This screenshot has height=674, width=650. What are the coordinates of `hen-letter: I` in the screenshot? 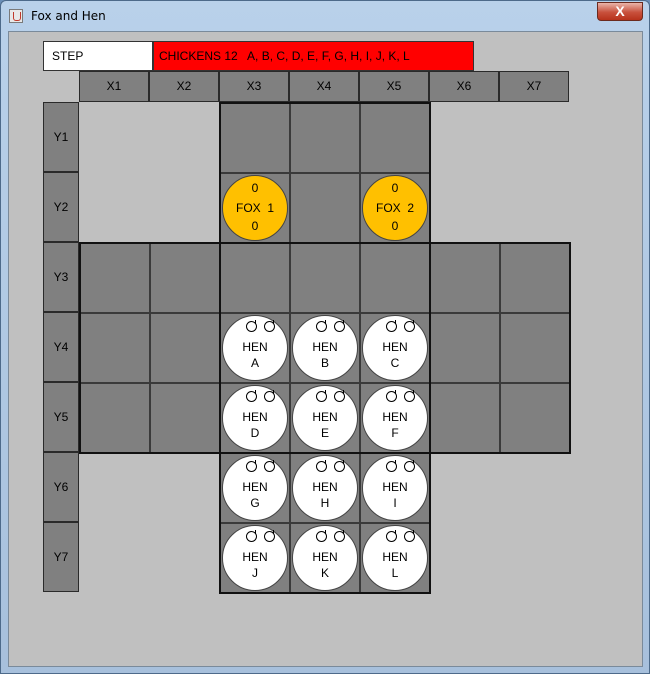 It's located at (395, 503).